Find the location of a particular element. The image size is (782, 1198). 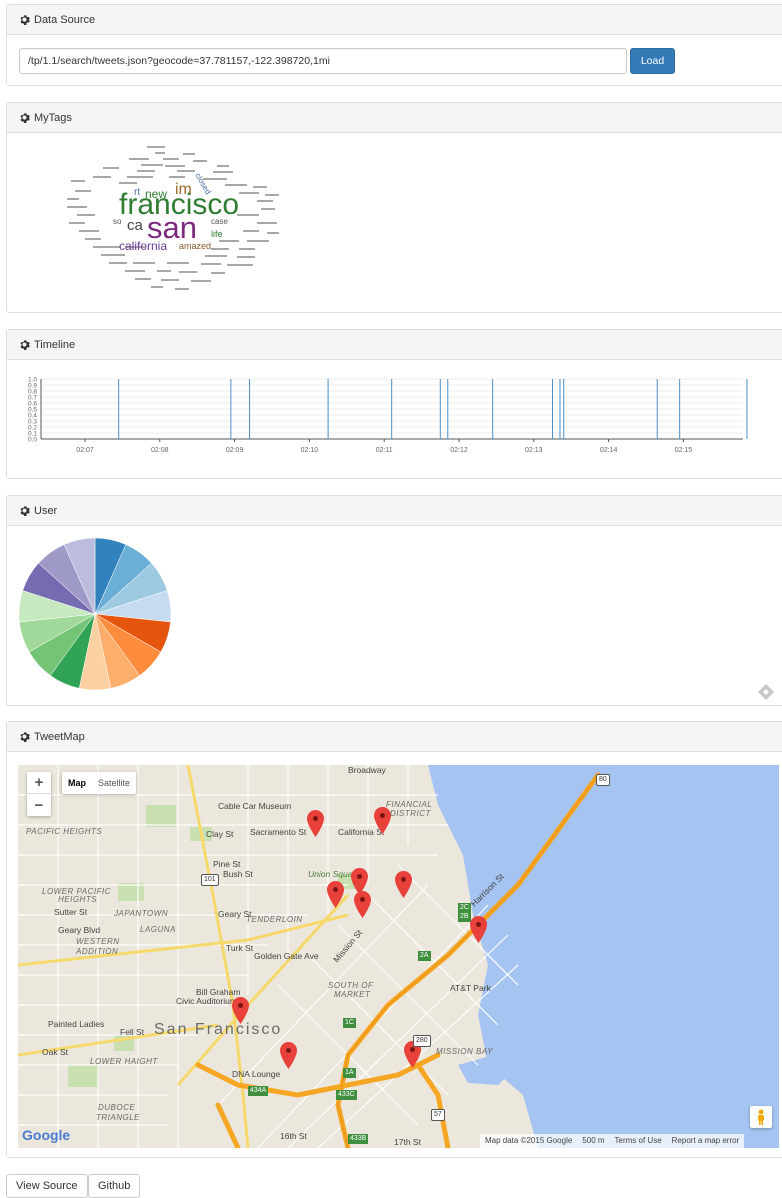

timeline-x-tick: 02:13 is located at coordinates (534, 450).